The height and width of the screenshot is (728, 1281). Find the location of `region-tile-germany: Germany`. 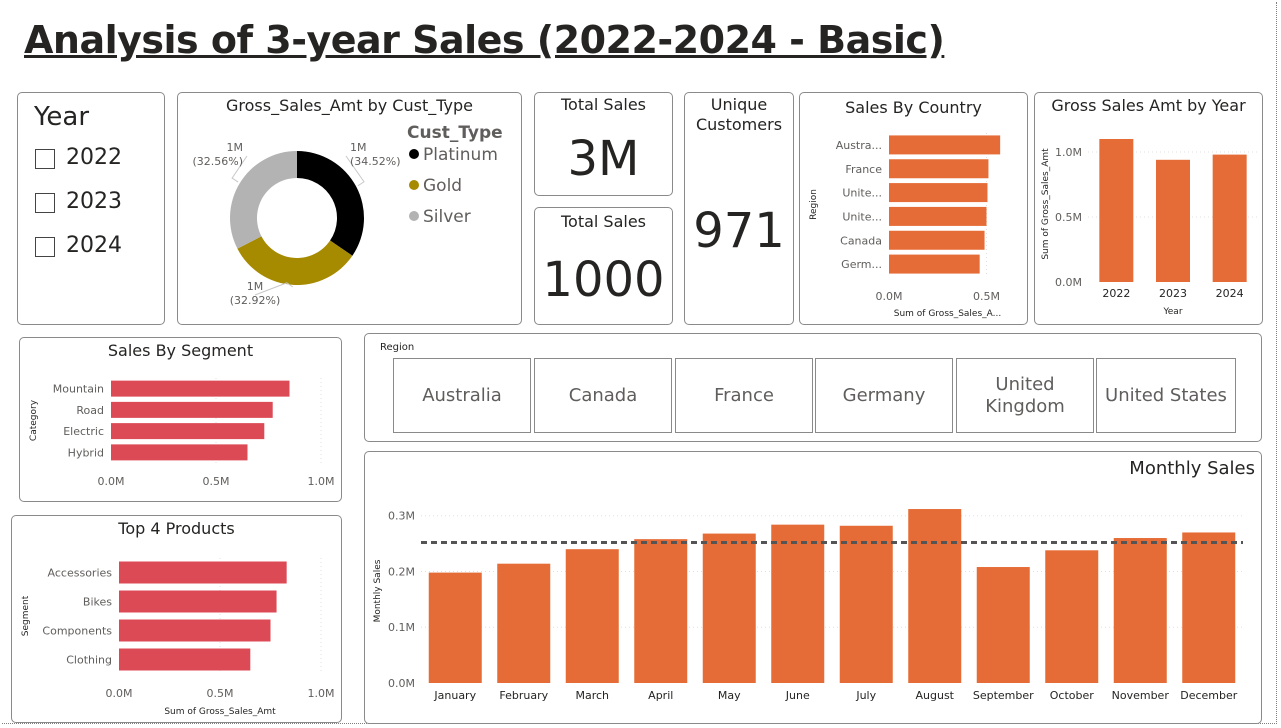

region-tile-germany: Germany is located at coordinates (884, 395).